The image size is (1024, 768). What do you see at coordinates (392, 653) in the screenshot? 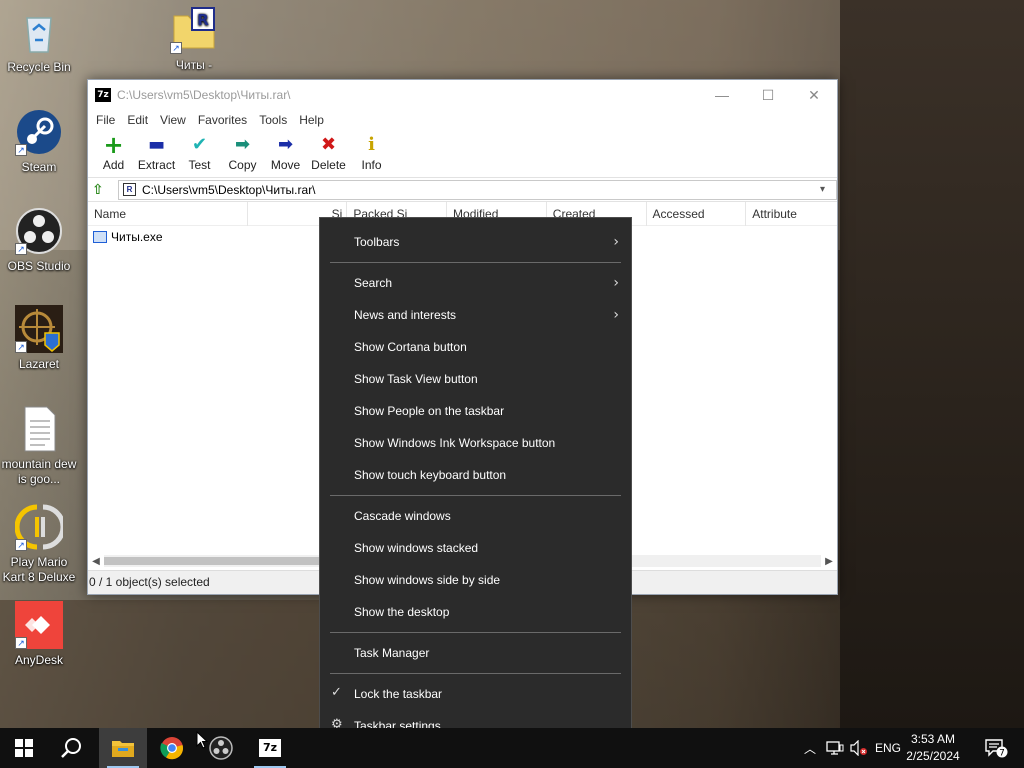
I see `menu-item-label: Task Manager` at bounding box center [392, 653].